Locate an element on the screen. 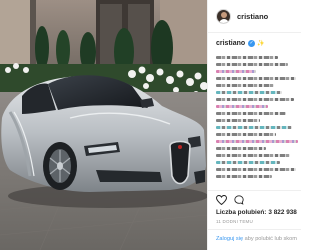 The height and width of the screenshot is (250, 320). verified-badge-icon: ✓ is located at coordinates (252, 43).